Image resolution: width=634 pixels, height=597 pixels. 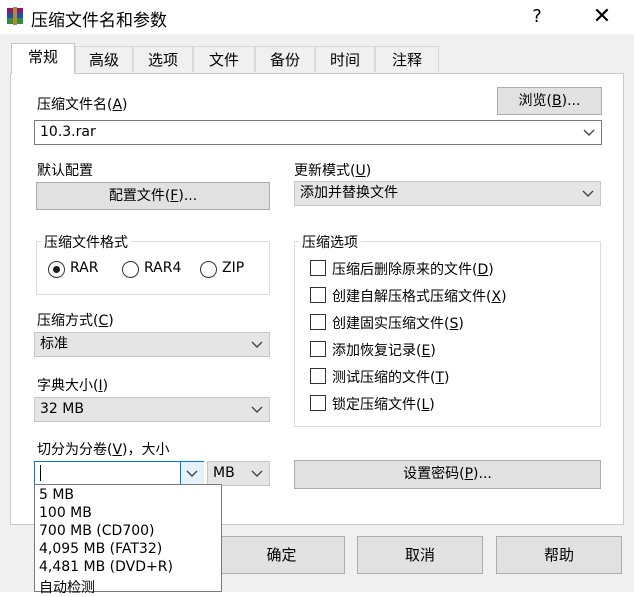 I want to click on format-zip-radio: ZIP, so click(x=227, y=270).